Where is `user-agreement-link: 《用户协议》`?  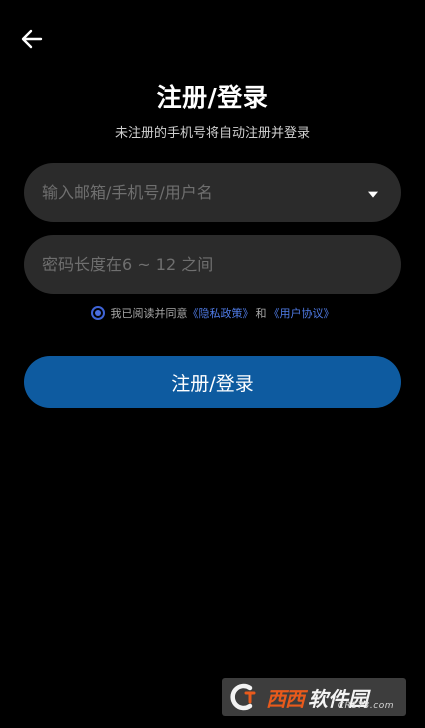
user-agreement-link: 《用户协议》 is located at coordinates (302, 313).